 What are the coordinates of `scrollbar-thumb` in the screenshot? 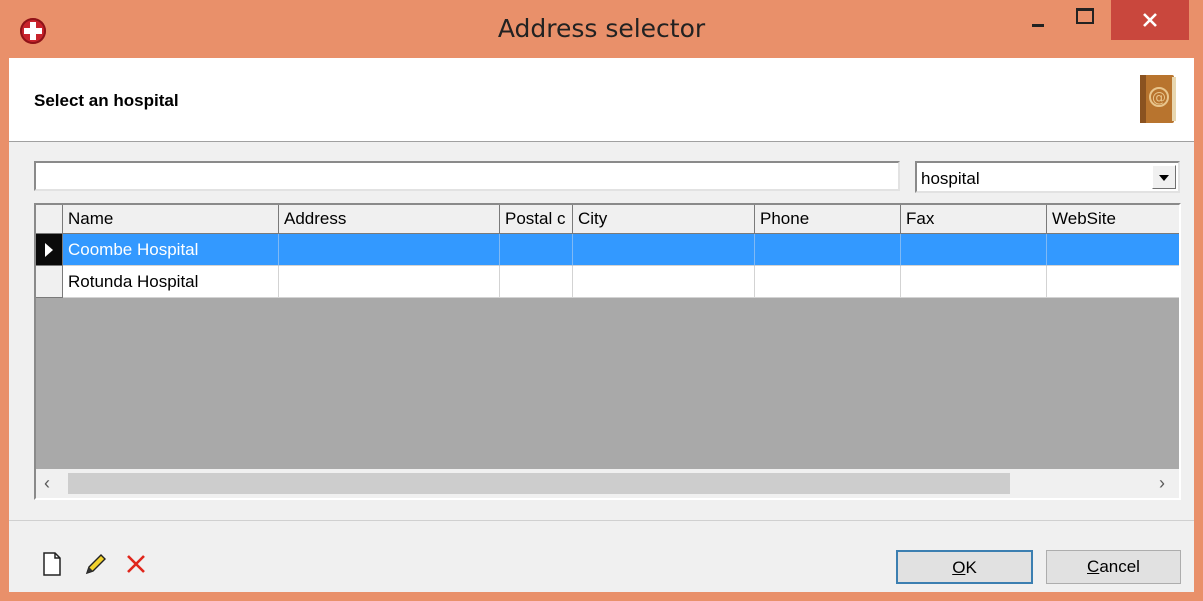 It's located at (539, 483).